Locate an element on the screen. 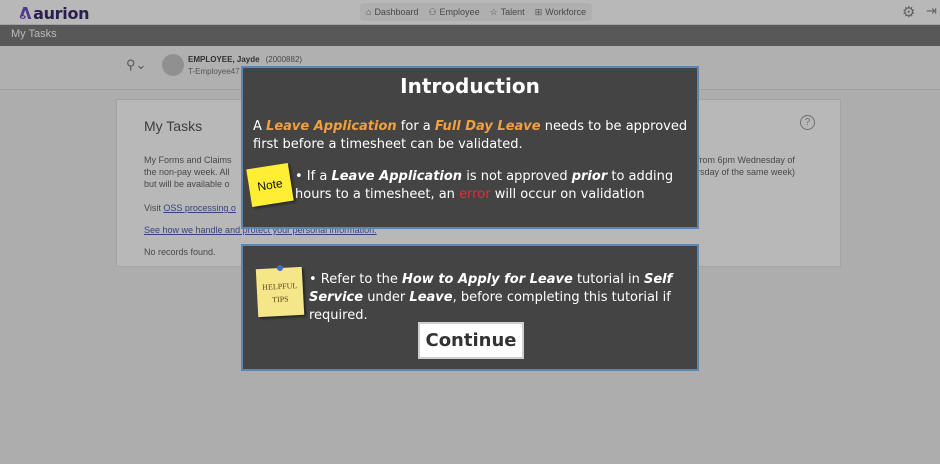 The height and width of the screenshot is (464, 940). tips-leave: Leave is located at coordinates (431, 297).